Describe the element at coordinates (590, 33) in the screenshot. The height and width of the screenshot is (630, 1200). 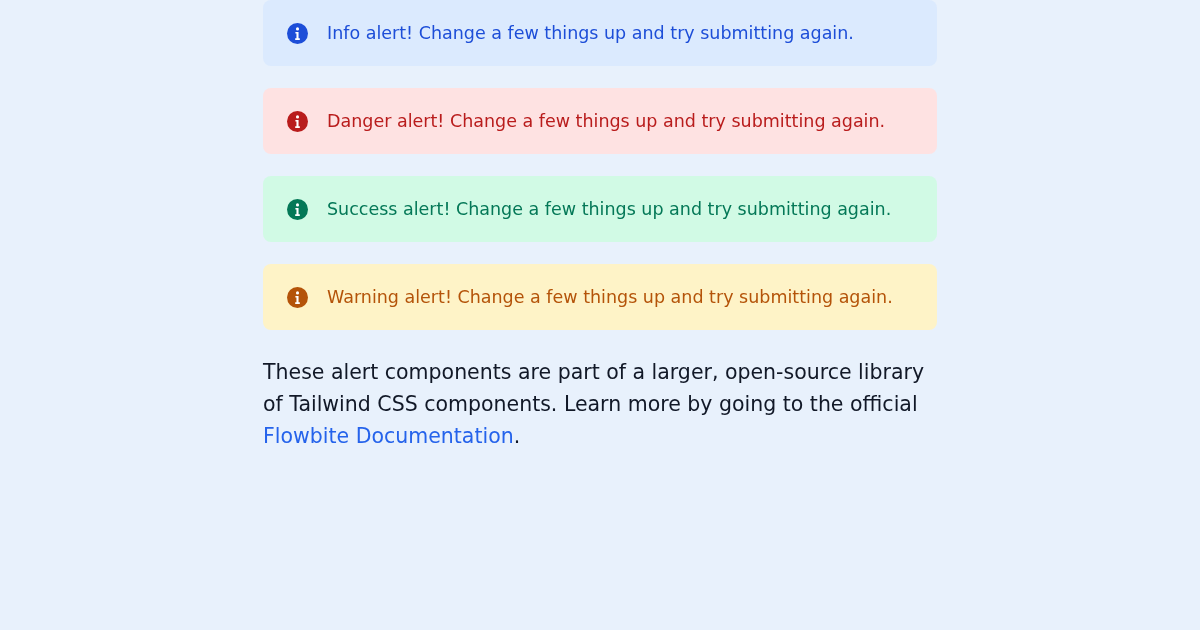
I see `alert-message: Info alert! Change a few things up and try submitting again.` at that location.